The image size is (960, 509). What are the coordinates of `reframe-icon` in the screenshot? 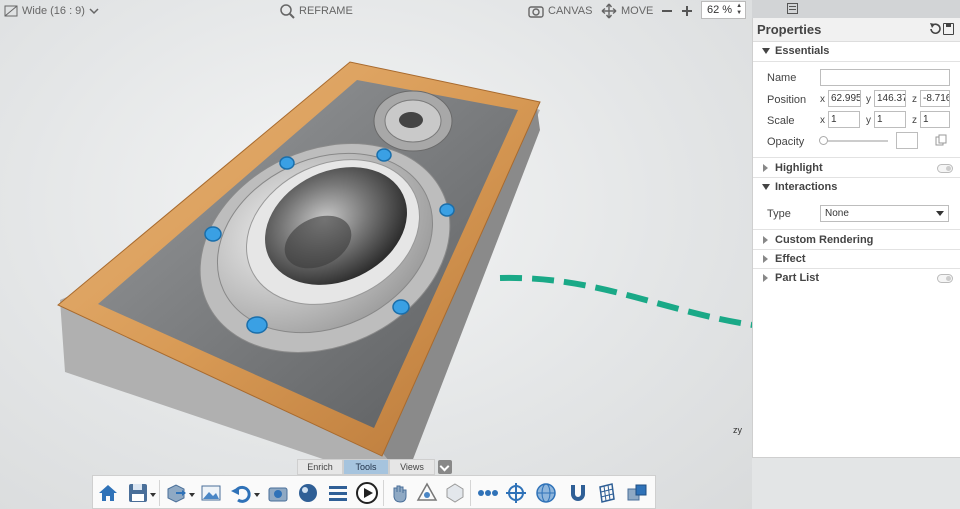 It's located at (287, 11).